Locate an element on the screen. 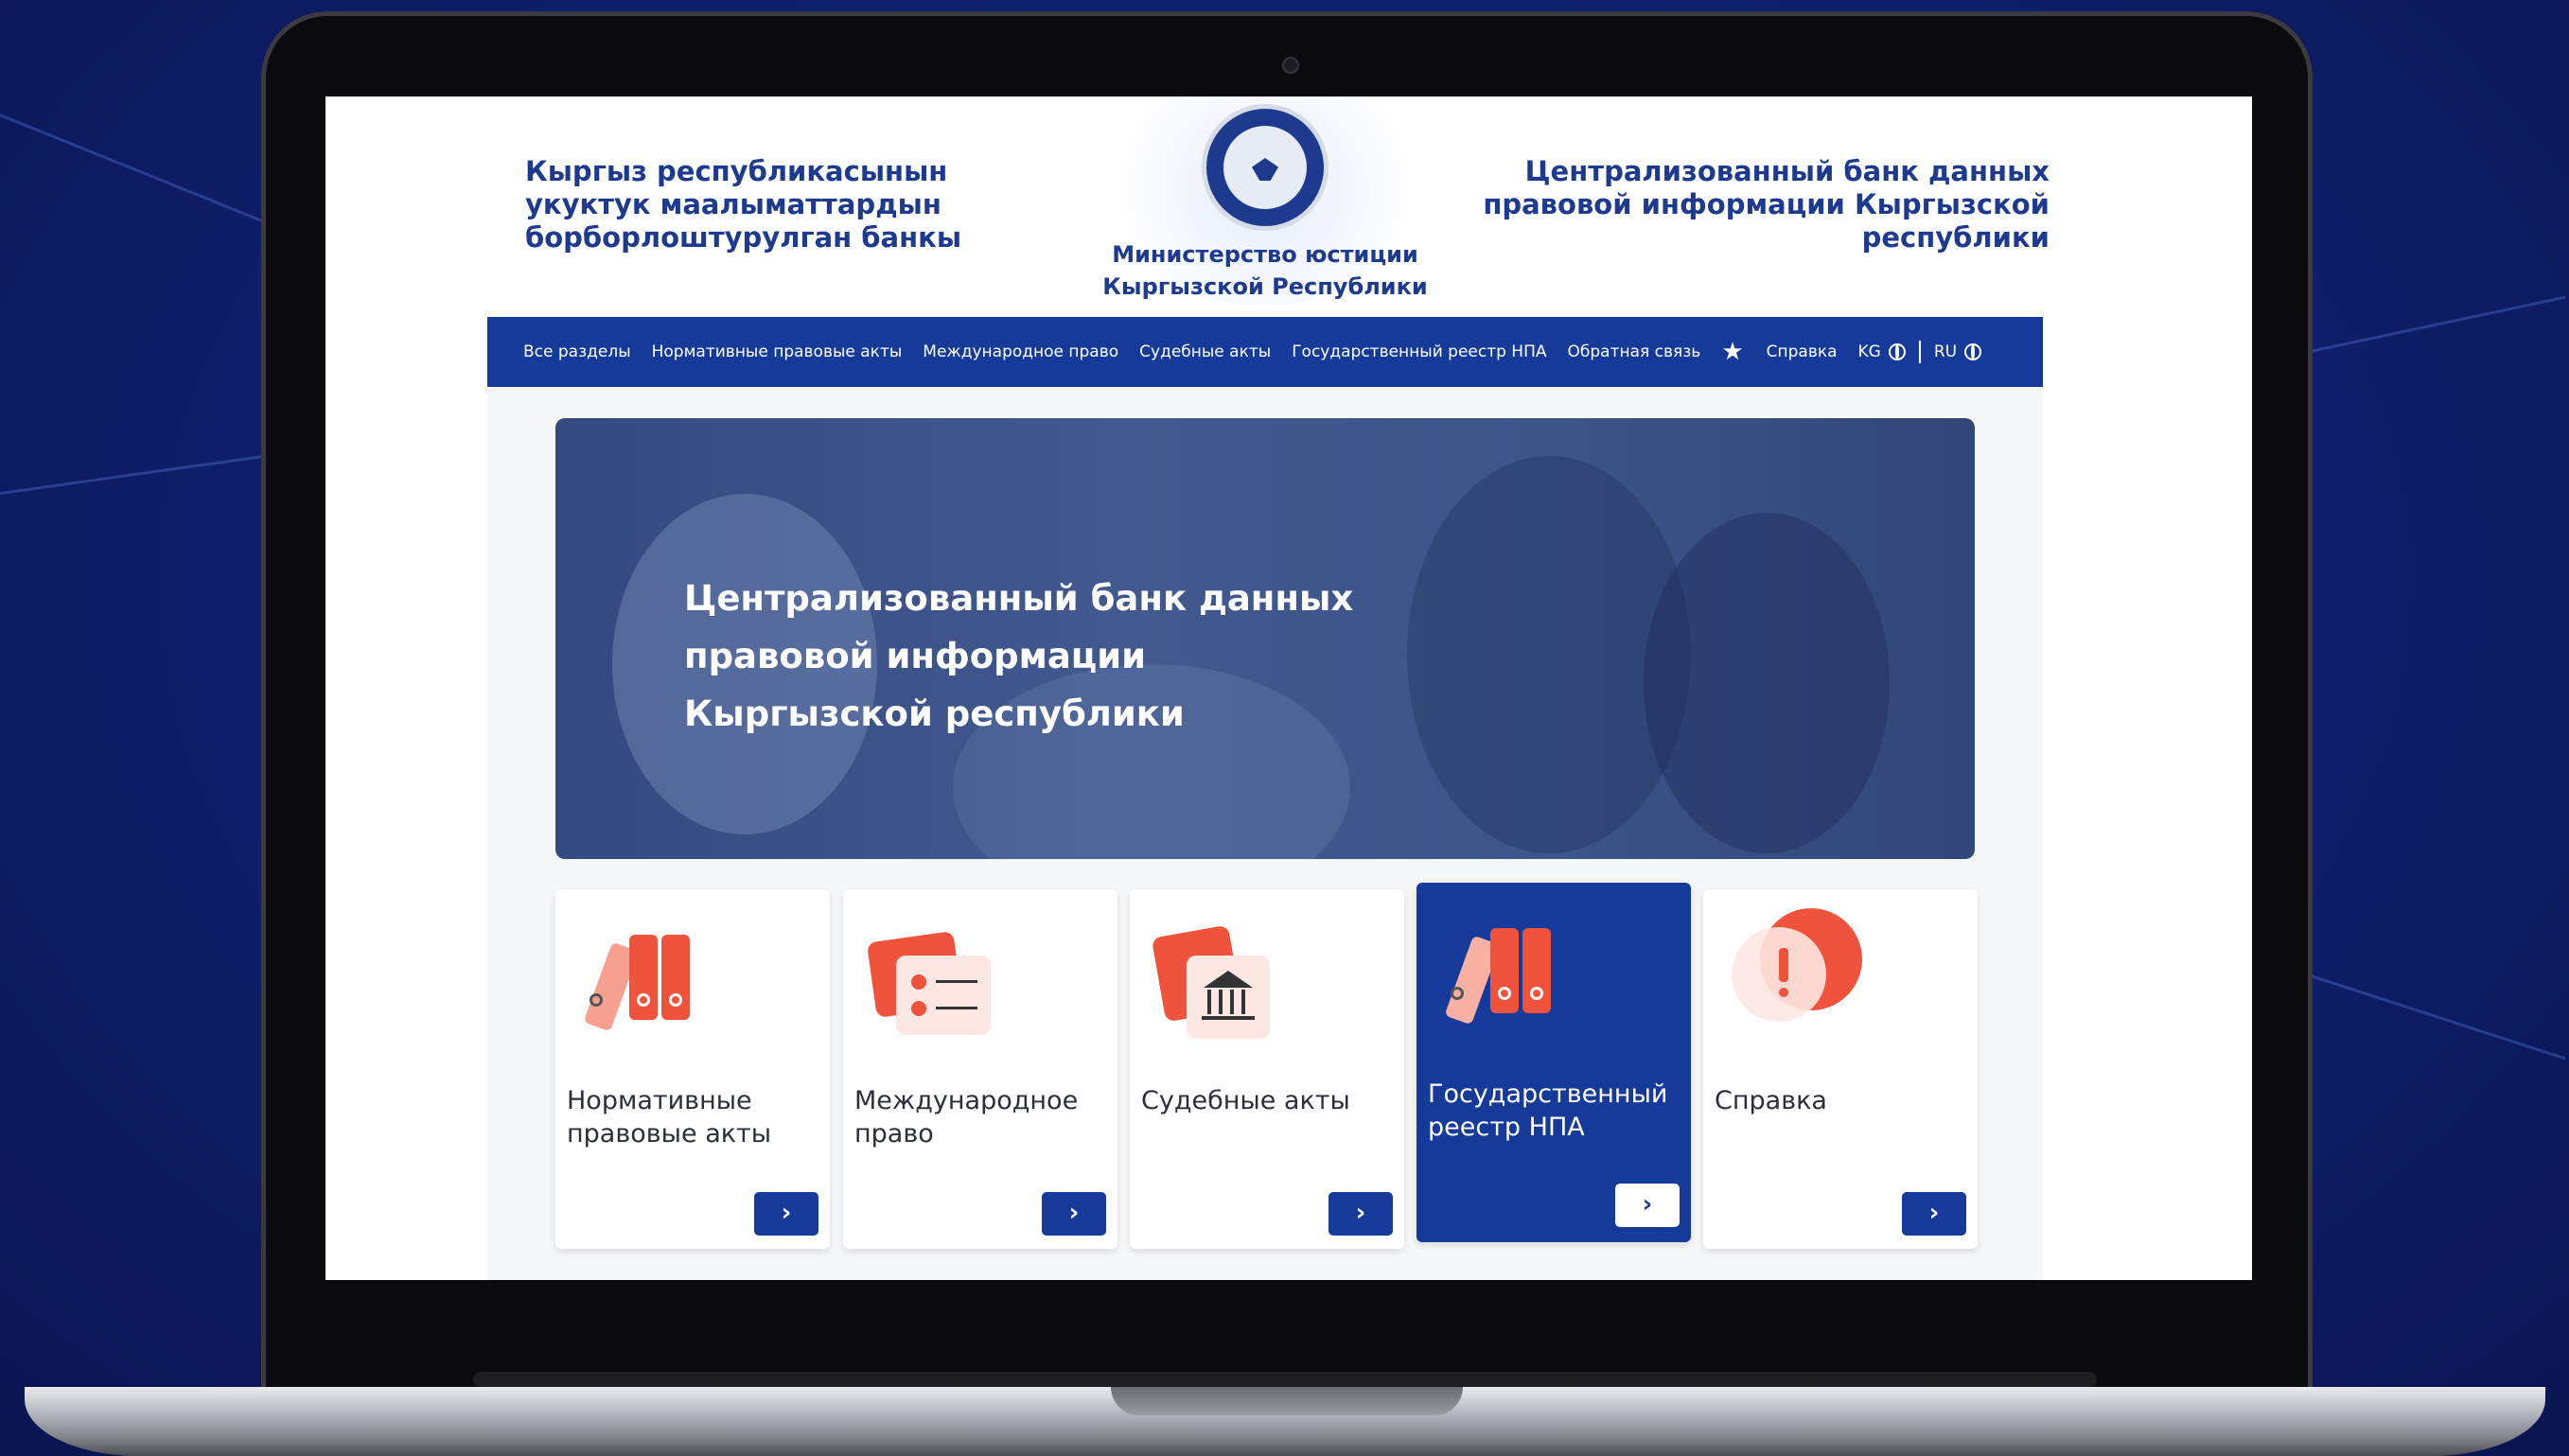  nav-state-registry: Государственный реестр НПА is located at coordinates (1419, 351).